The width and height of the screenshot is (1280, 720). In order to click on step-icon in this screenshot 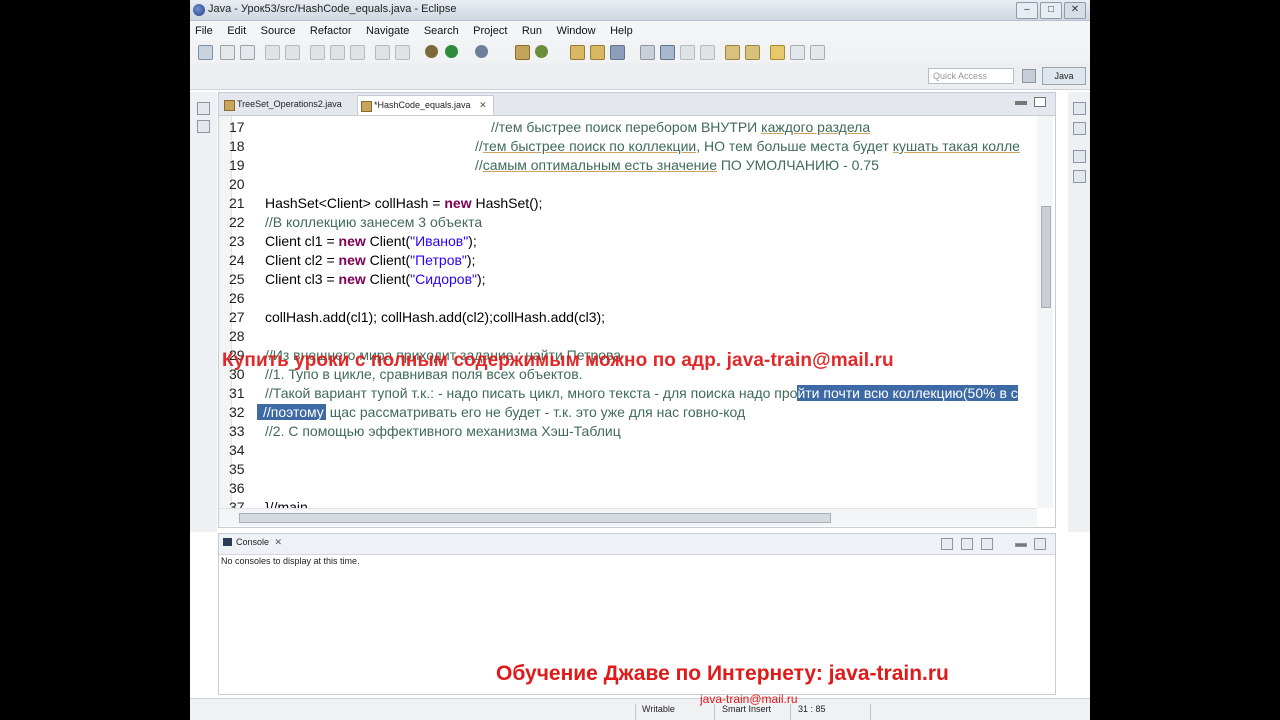, I will do `click(317, 52)`.